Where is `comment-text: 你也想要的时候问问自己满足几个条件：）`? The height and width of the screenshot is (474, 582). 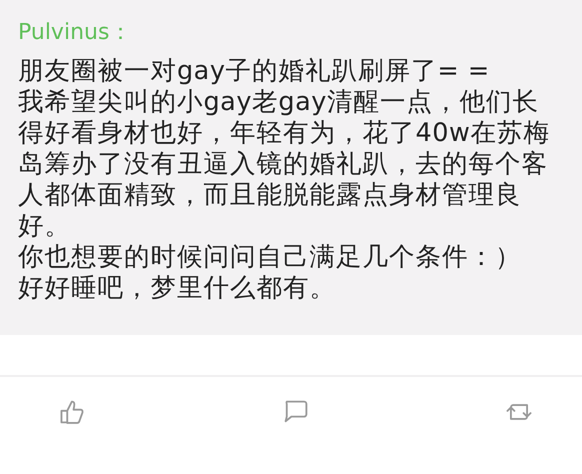 comment-text: 你也想要的时候问问自己满足几个条件：） is located at coordinates (270, 257).